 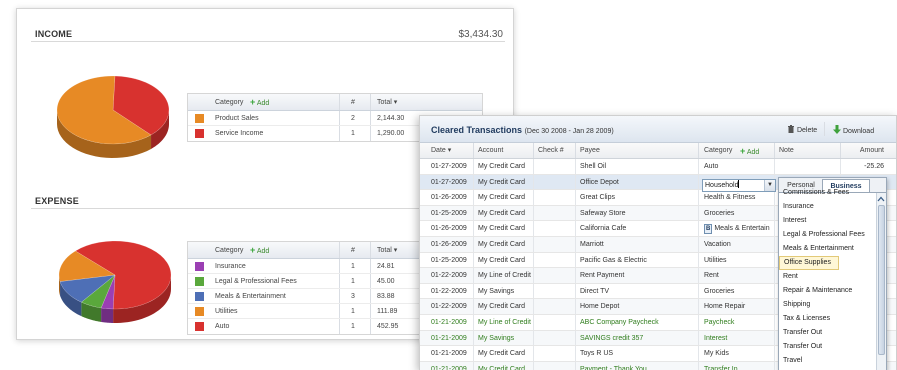 What do you see at coordinates (222, 326) in the screenshot?
I see `category-name: Auto` at bounding box center [222, 326].